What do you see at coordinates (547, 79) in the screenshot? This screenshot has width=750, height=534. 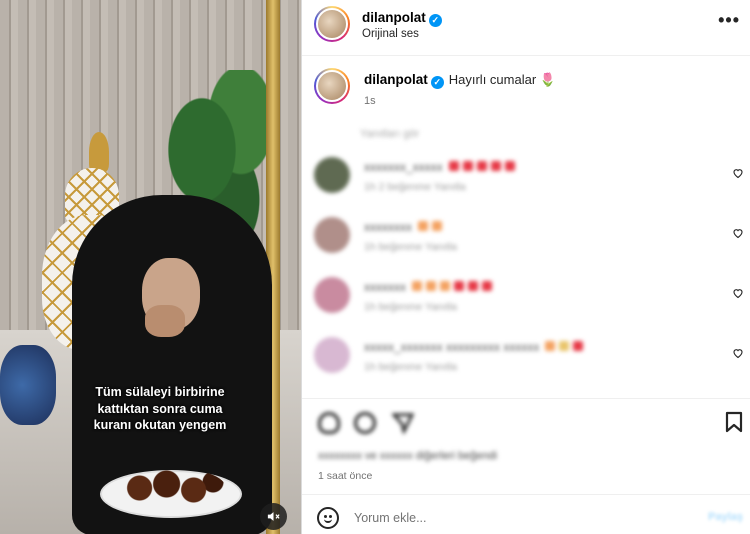 I see `caption-emoji: 🌷` at bounding box center [547, 79].